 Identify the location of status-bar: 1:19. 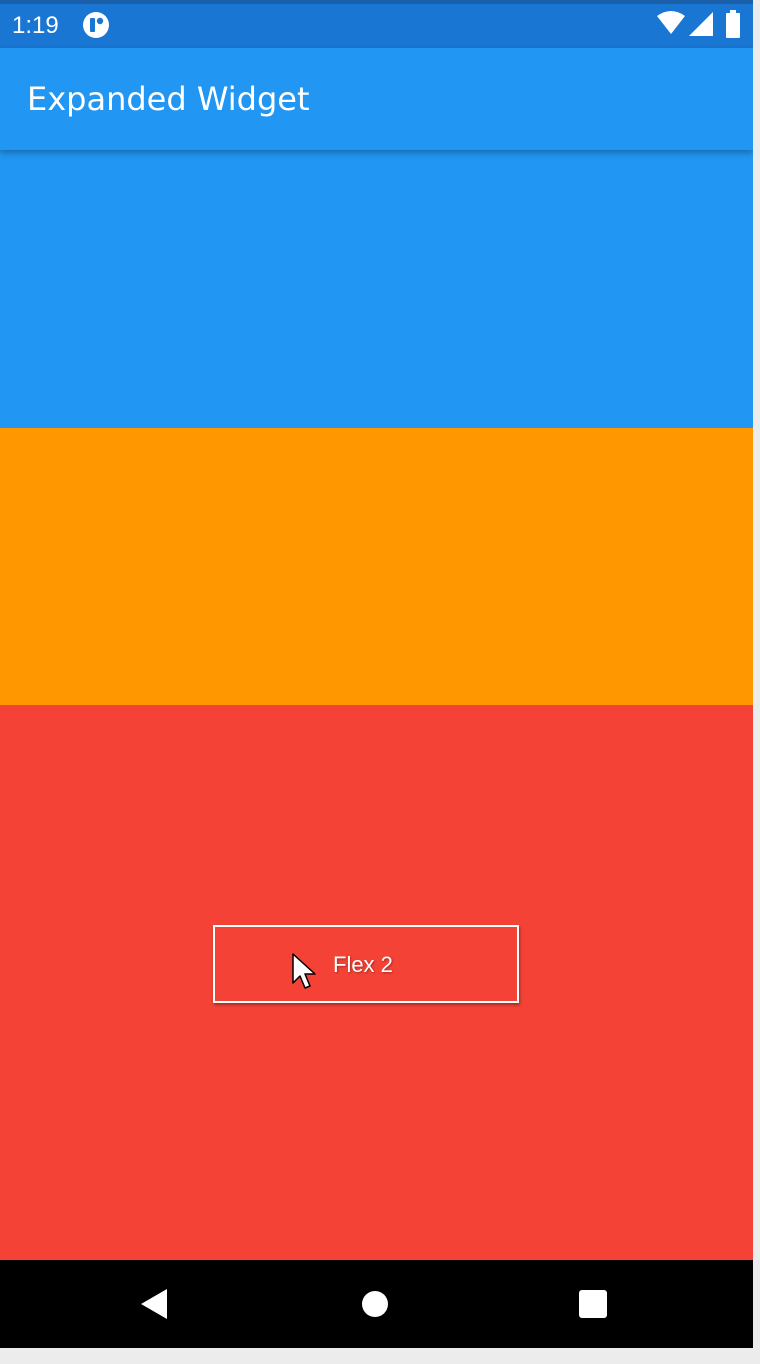
(376, 24).